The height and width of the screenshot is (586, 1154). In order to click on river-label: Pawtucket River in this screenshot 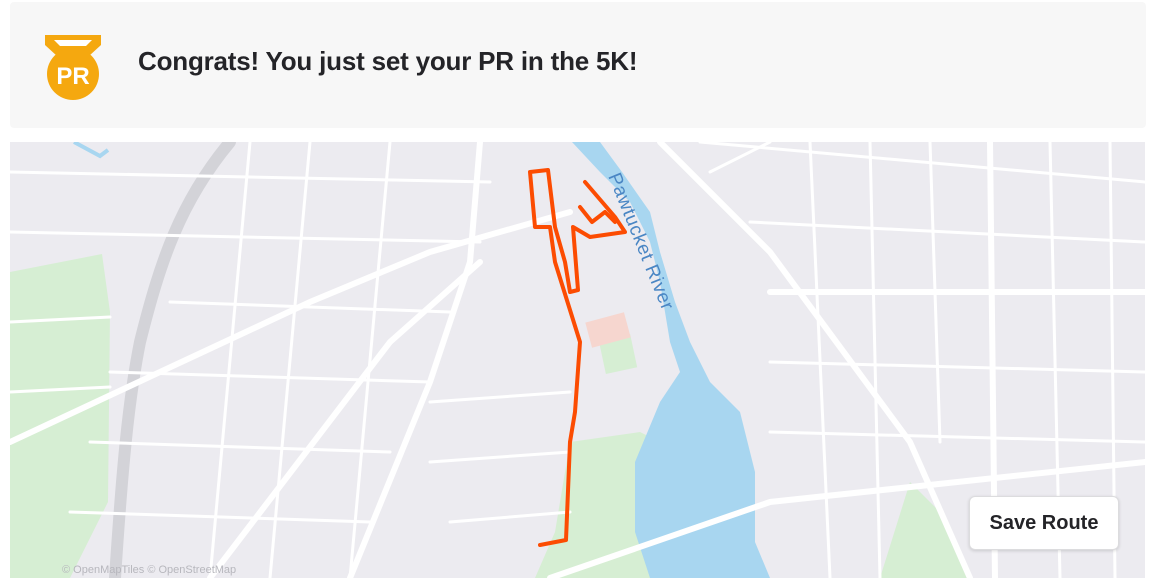, I will do `click(640, 242)`.